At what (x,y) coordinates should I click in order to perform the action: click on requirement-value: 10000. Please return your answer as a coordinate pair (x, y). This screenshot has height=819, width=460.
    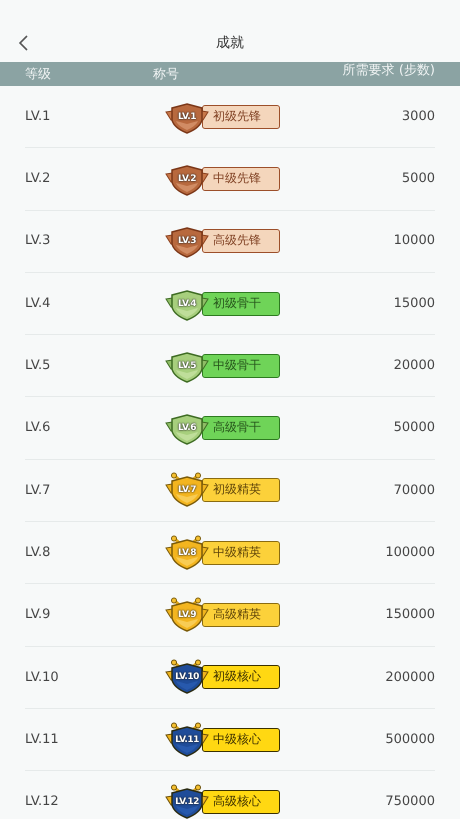
    Looking at the image, I should click on (414, 241).